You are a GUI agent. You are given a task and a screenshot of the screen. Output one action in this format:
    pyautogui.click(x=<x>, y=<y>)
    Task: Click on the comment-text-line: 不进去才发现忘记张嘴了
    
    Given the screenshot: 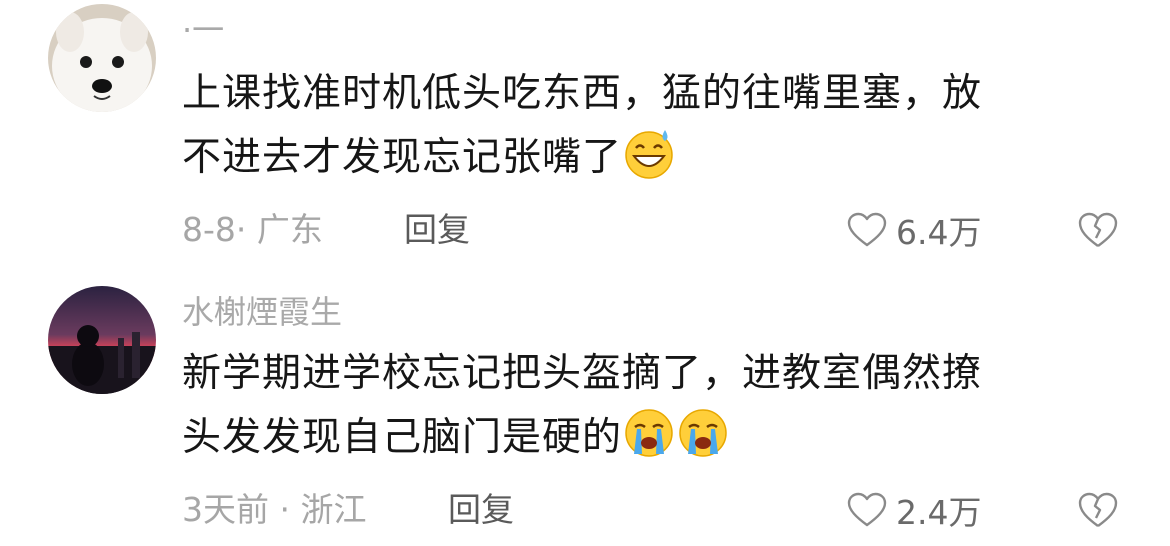 What is the action you would take?
    pyautogui.click(x=402, y=157)
    